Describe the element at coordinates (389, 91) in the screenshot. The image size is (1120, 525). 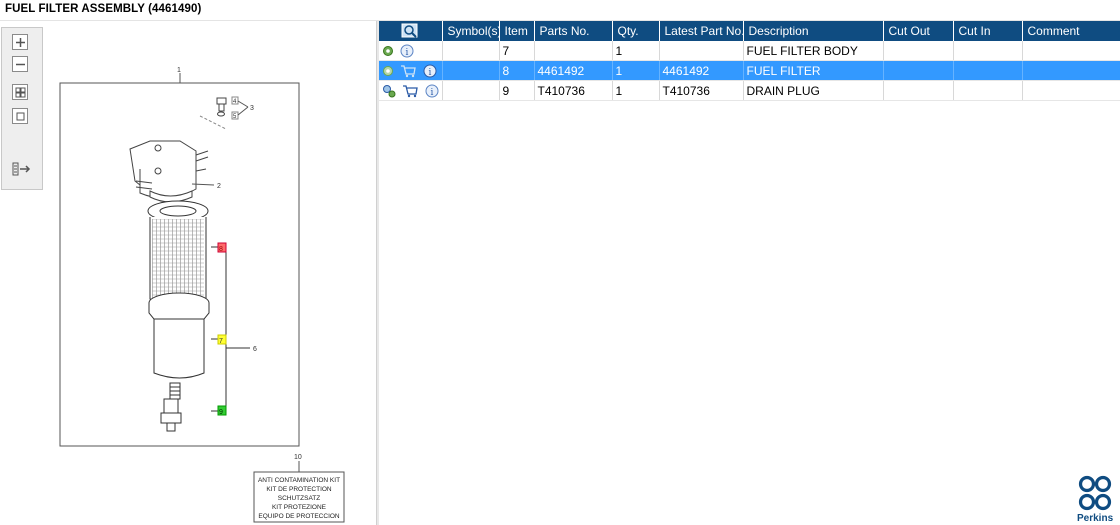
I see `gears-icon` at that location.